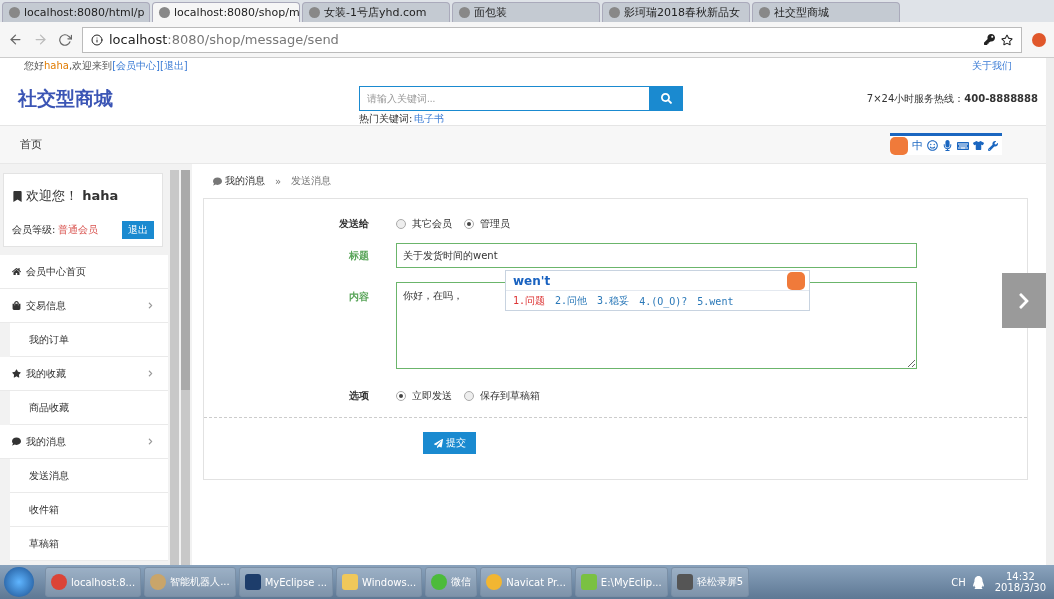 The width and height of the screenshot is (1054, 599). What do you see at coordinates (502, 396) in the screenshot?
I see `radio-option: 保存到草稿箱` at bounding box center [502, 396].